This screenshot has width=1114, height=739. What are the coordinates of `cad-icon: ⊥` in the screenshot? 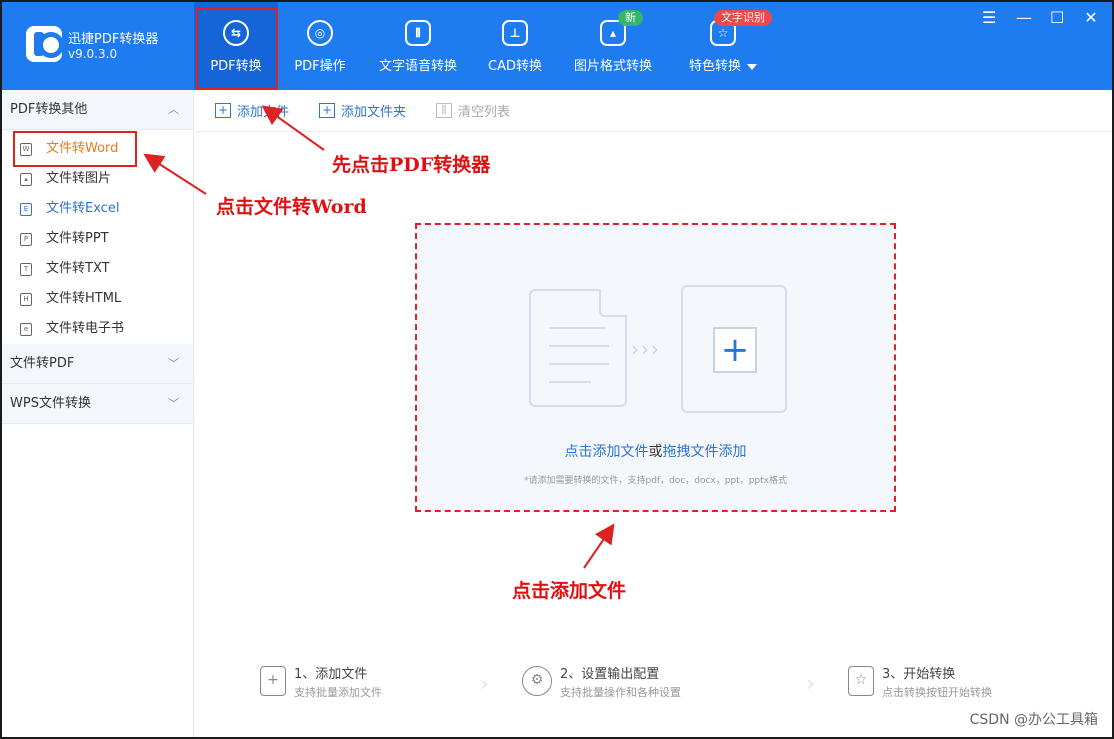 It's located at (515, 33).